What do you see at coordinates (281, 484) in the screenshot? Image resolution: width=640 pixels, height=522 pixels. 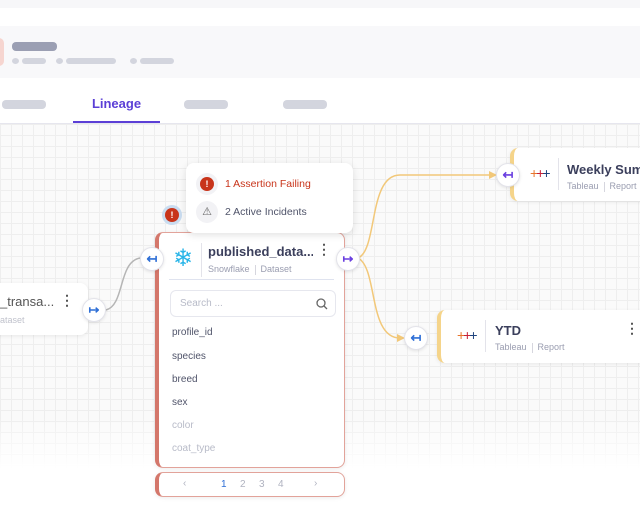 I see `page-4: 4` at bounding box center [281, 484].